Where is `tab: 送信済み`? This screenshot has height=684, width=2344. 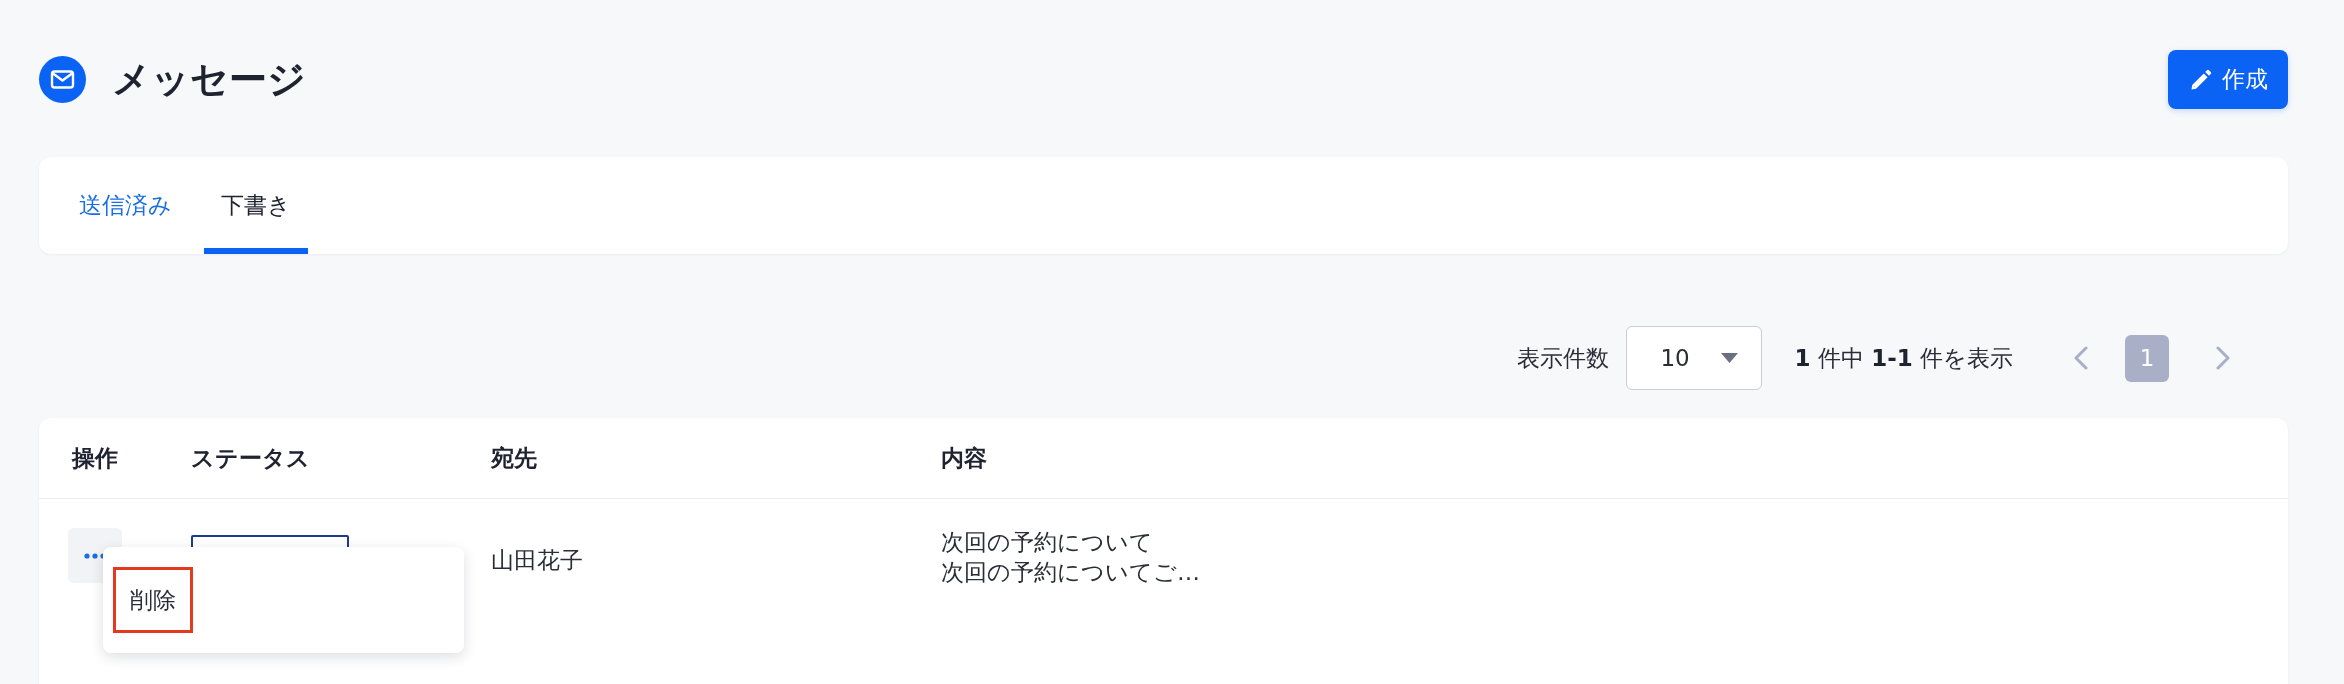
tab: 送信済み is located at coordinates (125, 205).